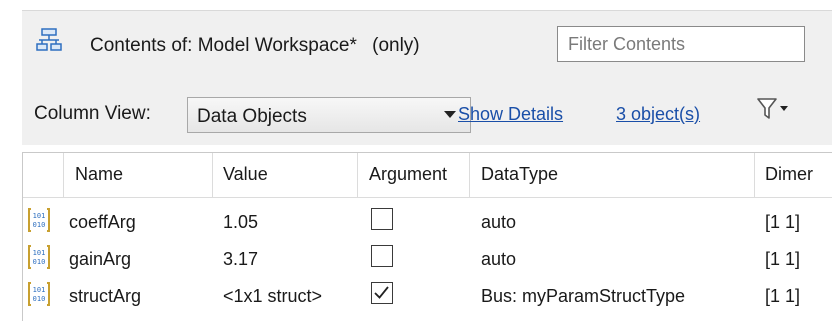  What do you see at coordinates (658, 114) in the screenshot?
I see `object-count-link: 3 object(s)` at bounding box center [658, 114].